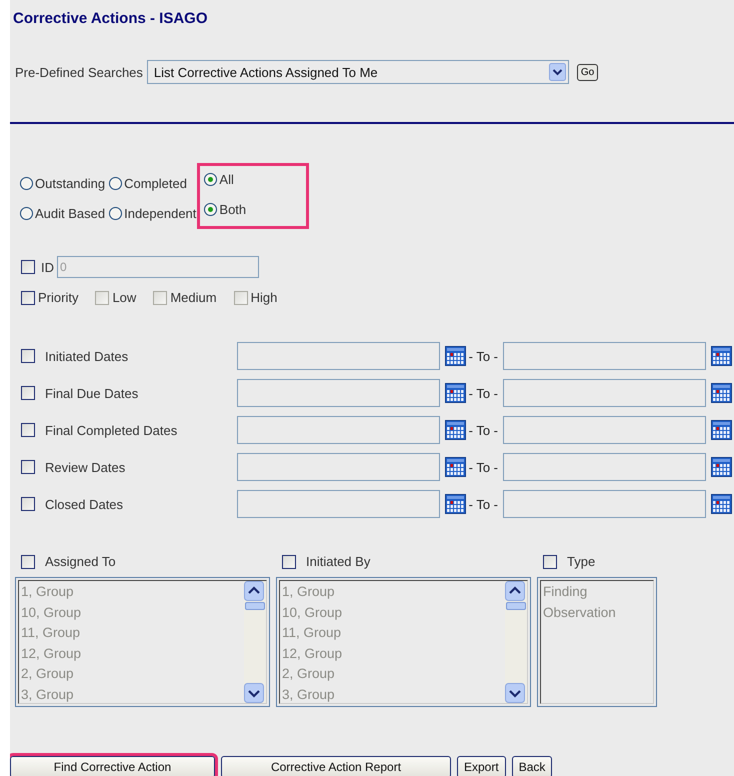 The height and width of the screenshot is (776, 734). Describe the element at coordinates (232, 209) in the screenshot. I see `radio-label: Both` at that location.